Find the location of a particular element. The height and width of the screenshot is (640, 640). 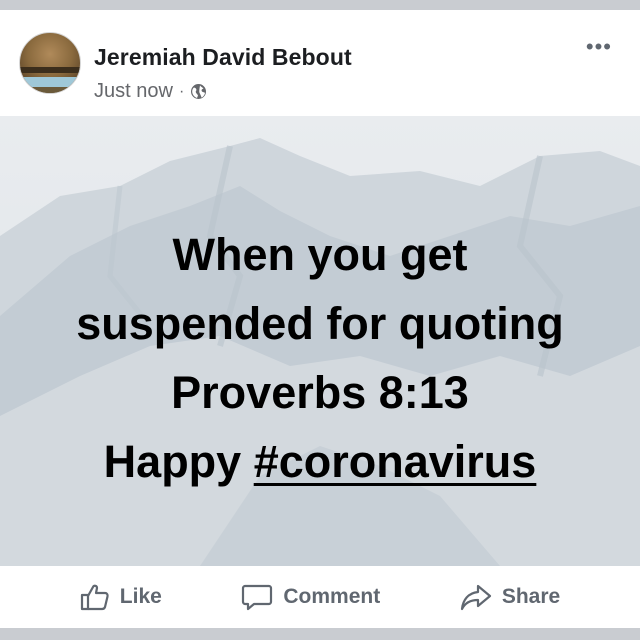

like-button: Like is located at coordinates (121, 597).